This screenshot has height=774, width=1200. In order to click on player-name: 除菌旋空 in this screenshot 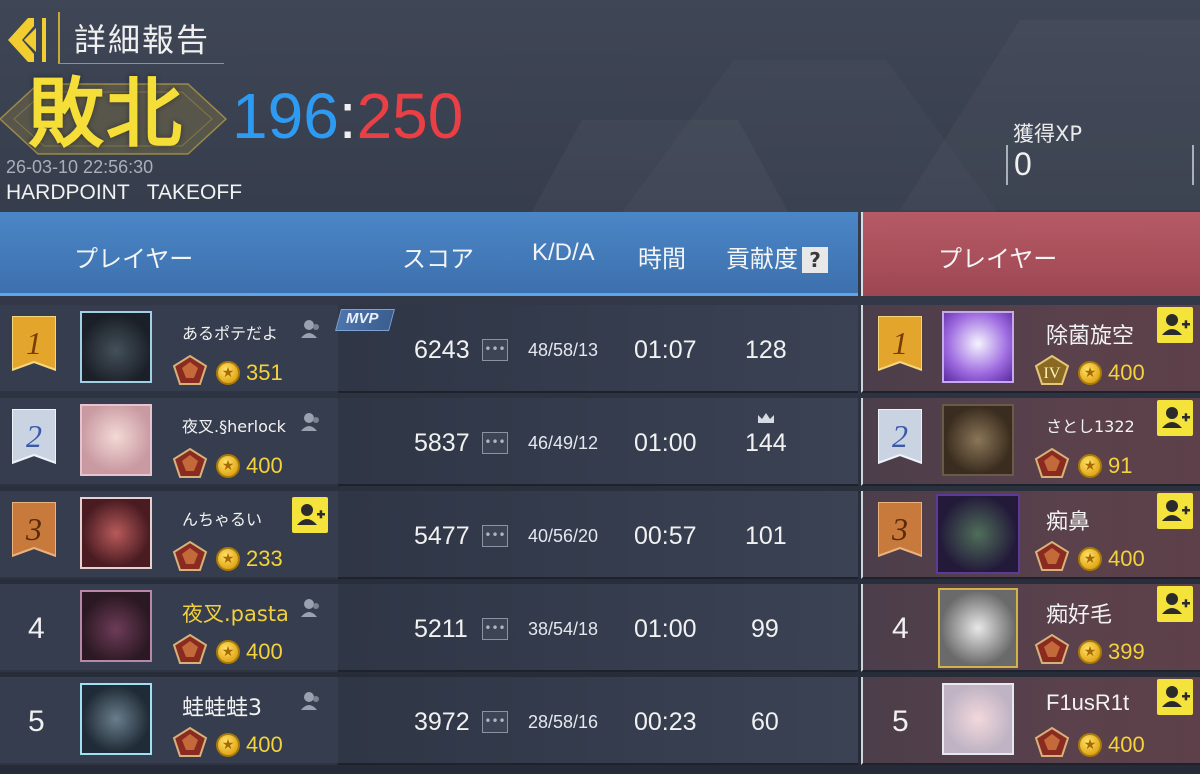, I will do `click(1090, 336)`.